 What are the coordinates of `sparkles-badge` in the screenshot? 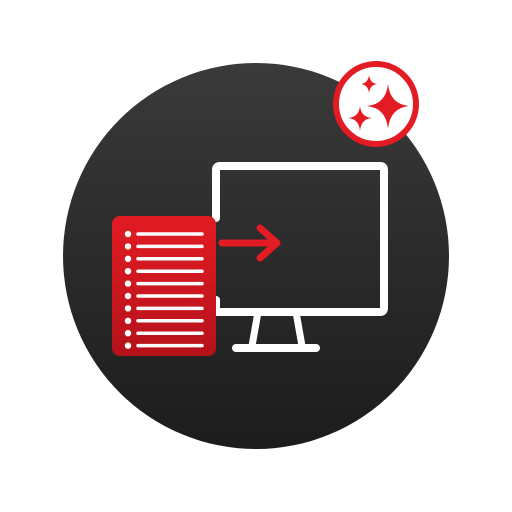 It's located at (376, 104).